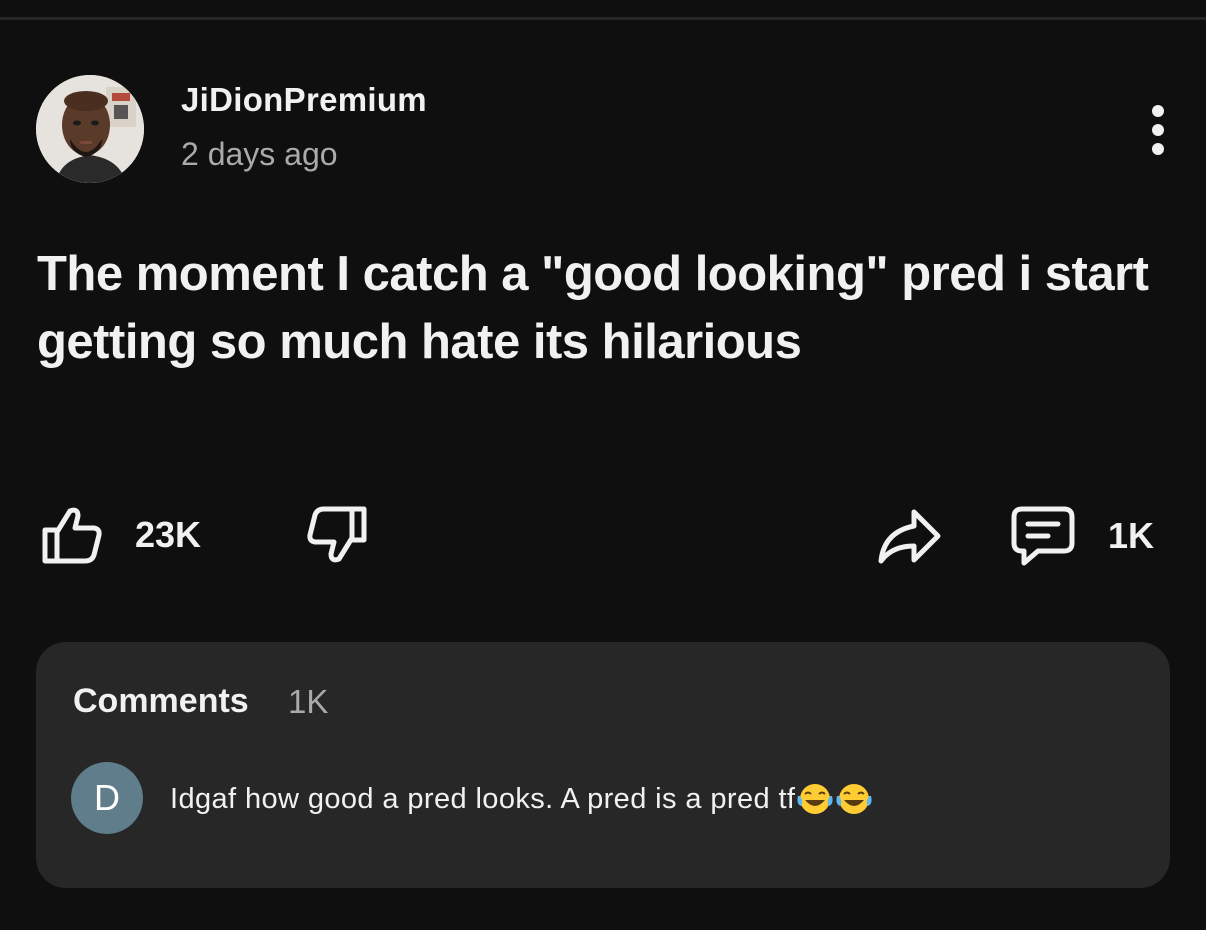  What do you see at coordinates (120, 535) in the screenshot?
I see `like-button: 23K` at bounding box center [120, 535].